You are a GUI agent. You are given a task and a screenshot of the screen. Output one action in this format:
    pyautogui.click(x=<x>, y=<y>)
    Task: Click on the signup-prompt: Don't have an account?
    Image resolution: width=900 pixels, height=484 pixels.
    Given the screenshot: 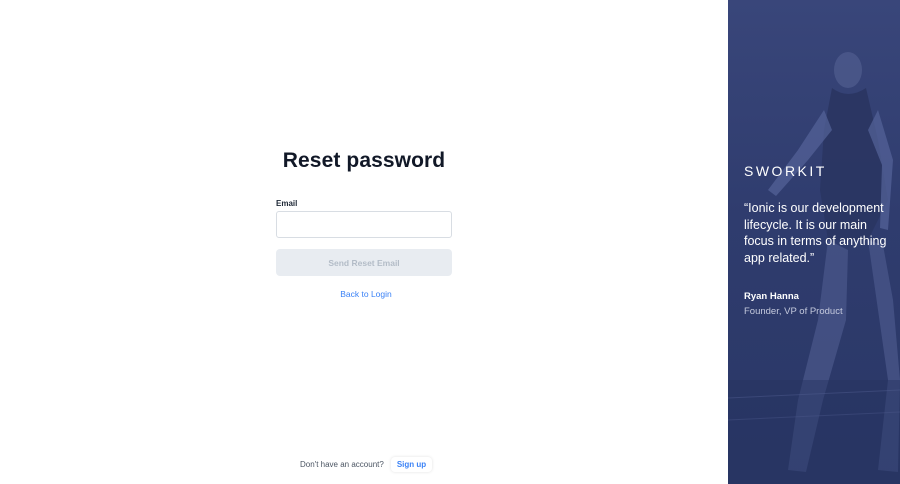 What is the action you would take?
    pyautogui.click(x=342, y=464)
    